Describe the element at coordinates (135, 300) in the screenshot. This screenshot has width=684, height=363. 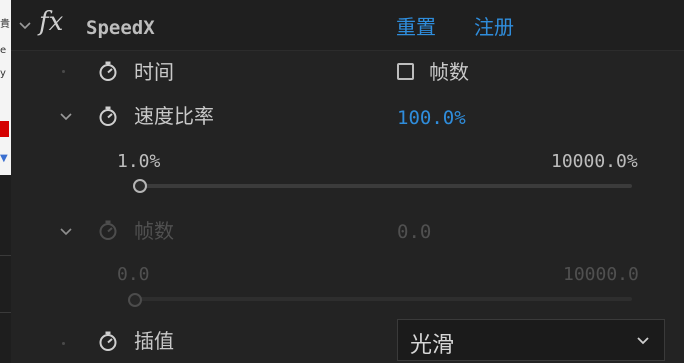
I see `frames-slider-knob` at that location.